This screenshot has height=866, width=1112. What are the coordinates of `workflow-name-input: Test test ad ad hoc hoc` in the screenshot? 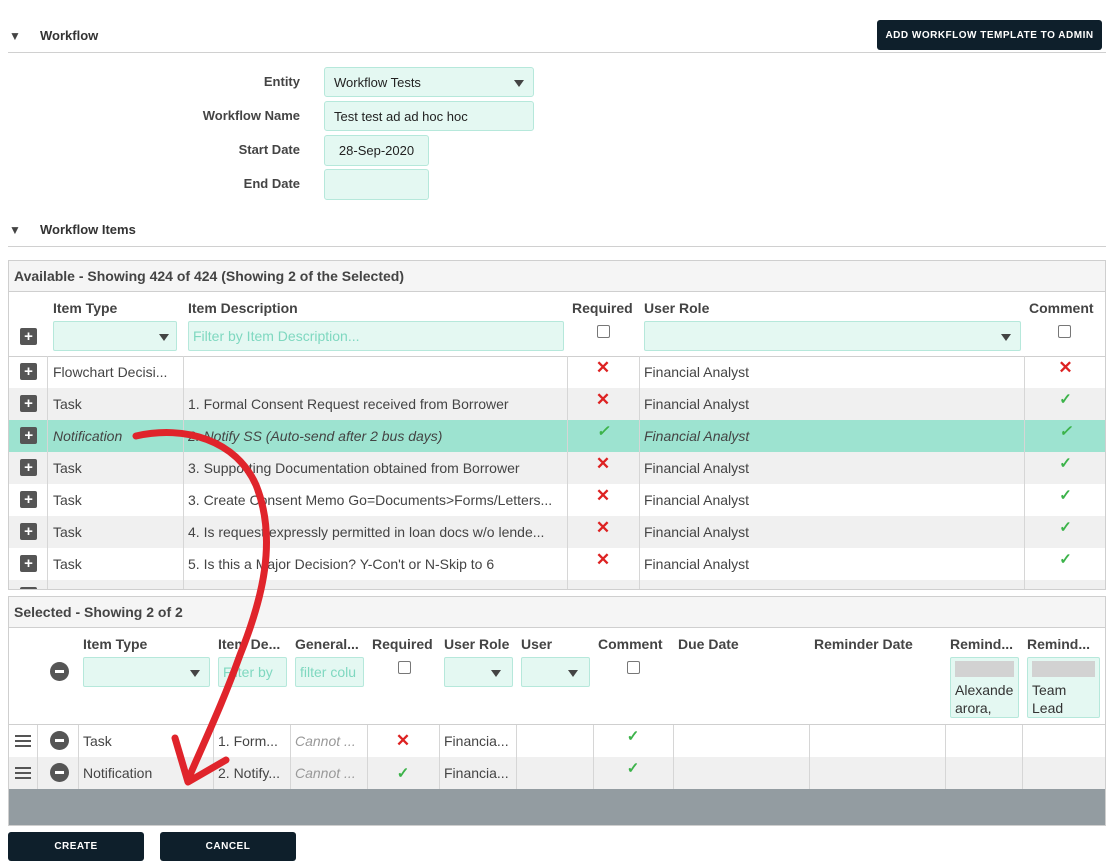 It's located at (429, 116).